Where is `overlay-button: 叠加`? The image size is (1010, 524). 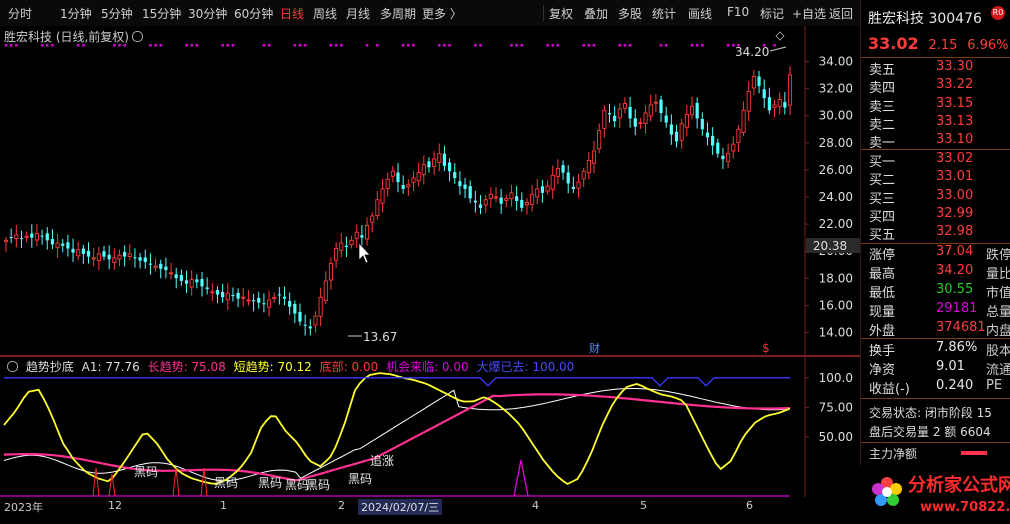 overlay-button: 叠加 is located at coordinates (596, 13).